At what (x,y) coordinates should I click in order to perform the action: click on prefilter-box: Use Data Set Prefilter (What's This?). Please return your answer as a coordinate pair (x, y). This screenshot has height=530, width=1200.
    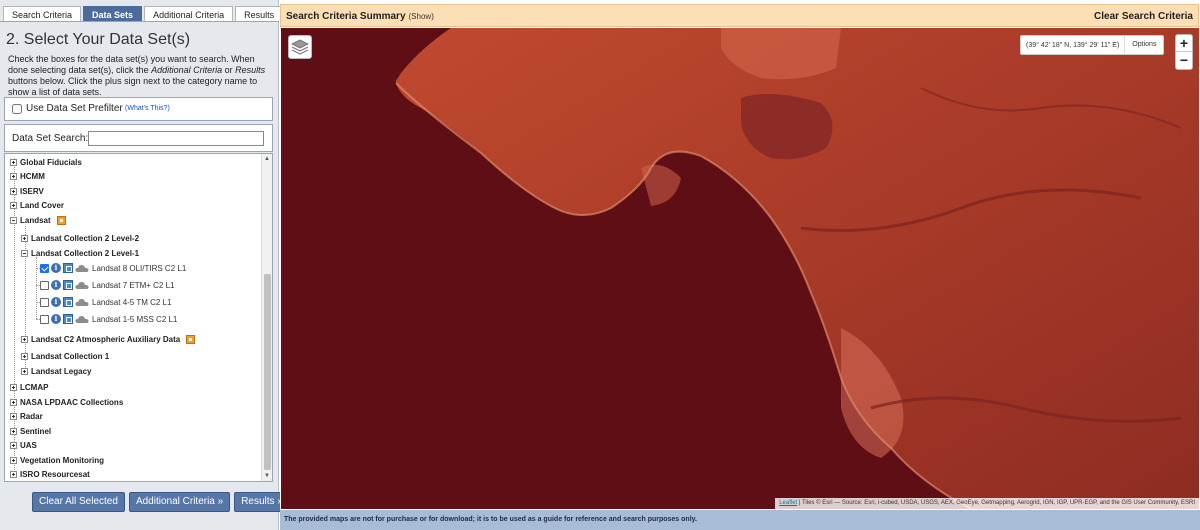
    Looking at the image, I should click on (138, 109).